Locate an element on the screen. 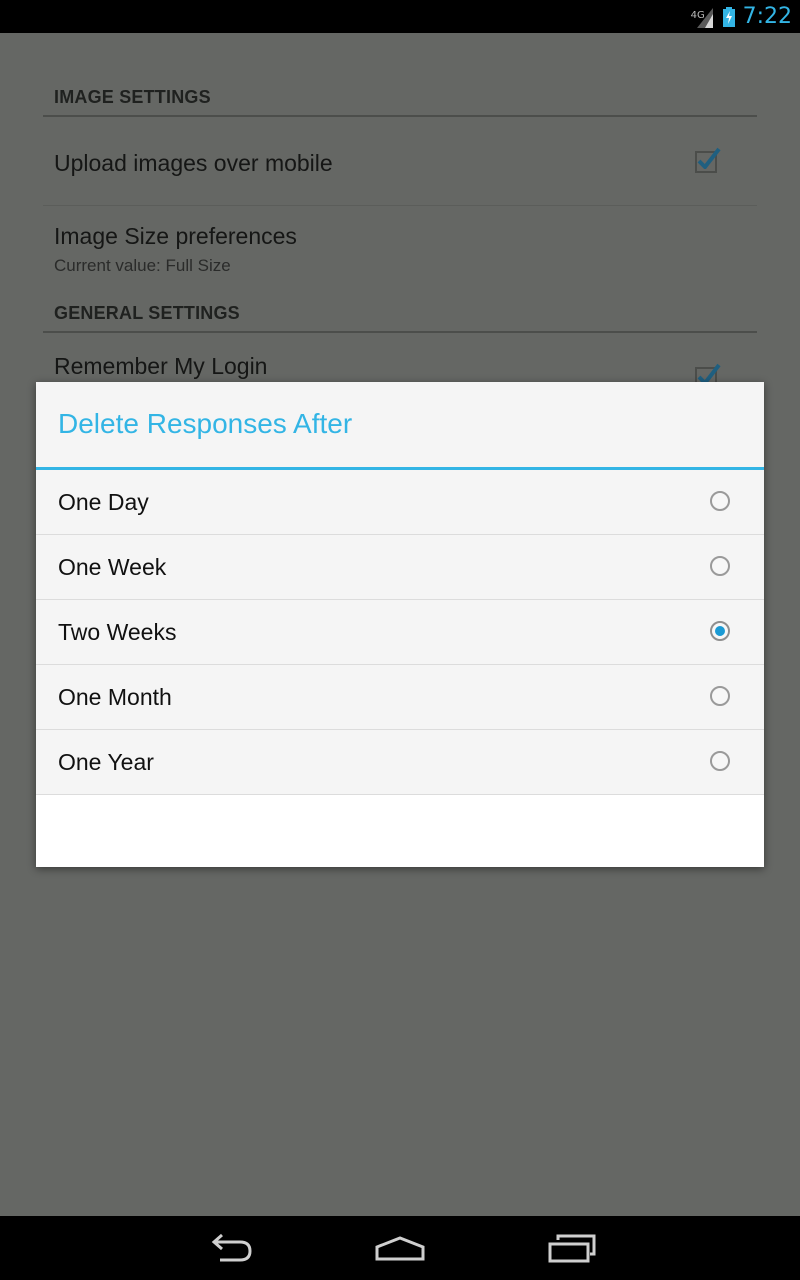  option-two-weeks: Two Weeks is located at coordinates (400, 632).